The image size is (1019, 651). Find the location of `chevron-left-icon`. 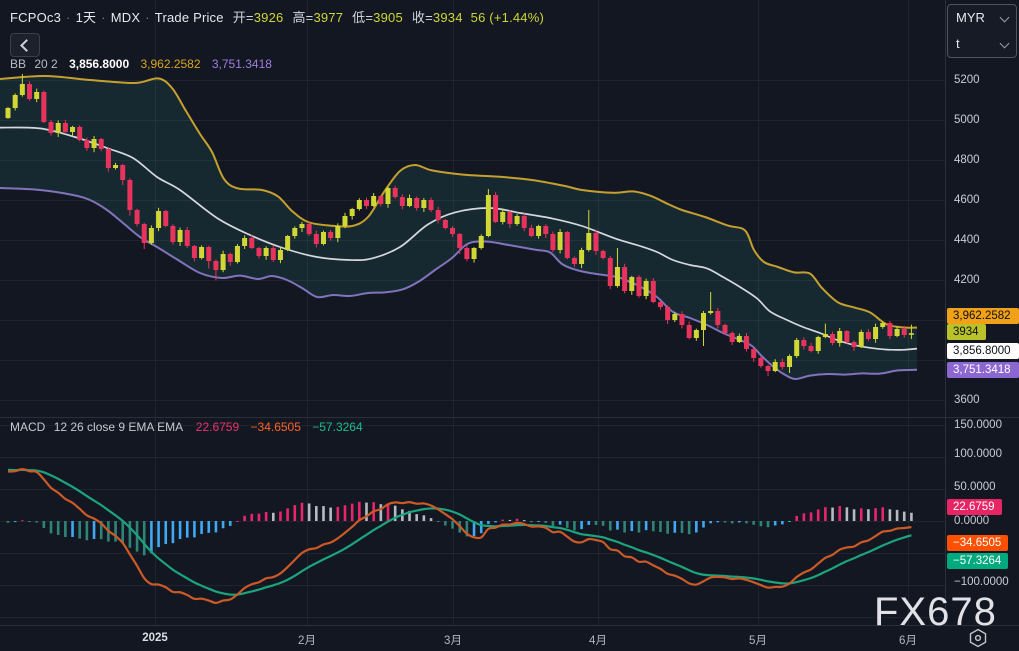

chevron-left-icon is located at coordinates (26, 45).